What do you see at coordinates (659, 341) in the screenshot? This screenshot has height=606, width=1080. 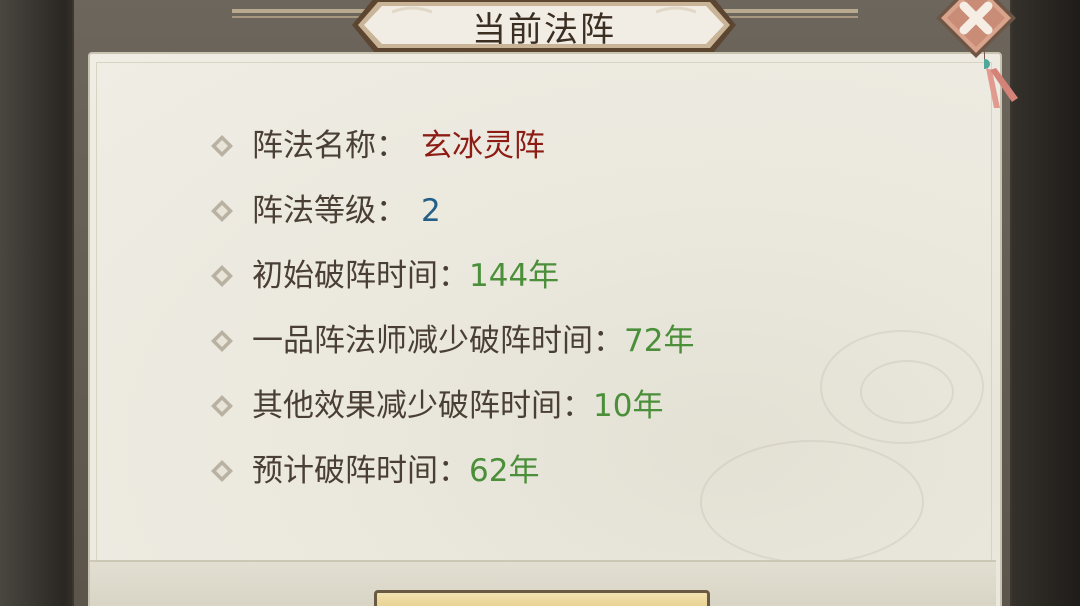 I see `master-reduction-value: 72年` at bounding box center [659, 341].